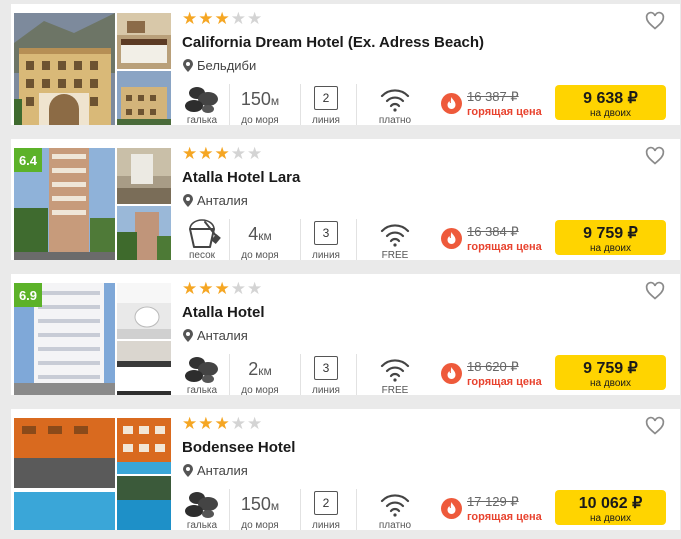  I want to click on hotel-location: Бельдиби, so click(219, 65).